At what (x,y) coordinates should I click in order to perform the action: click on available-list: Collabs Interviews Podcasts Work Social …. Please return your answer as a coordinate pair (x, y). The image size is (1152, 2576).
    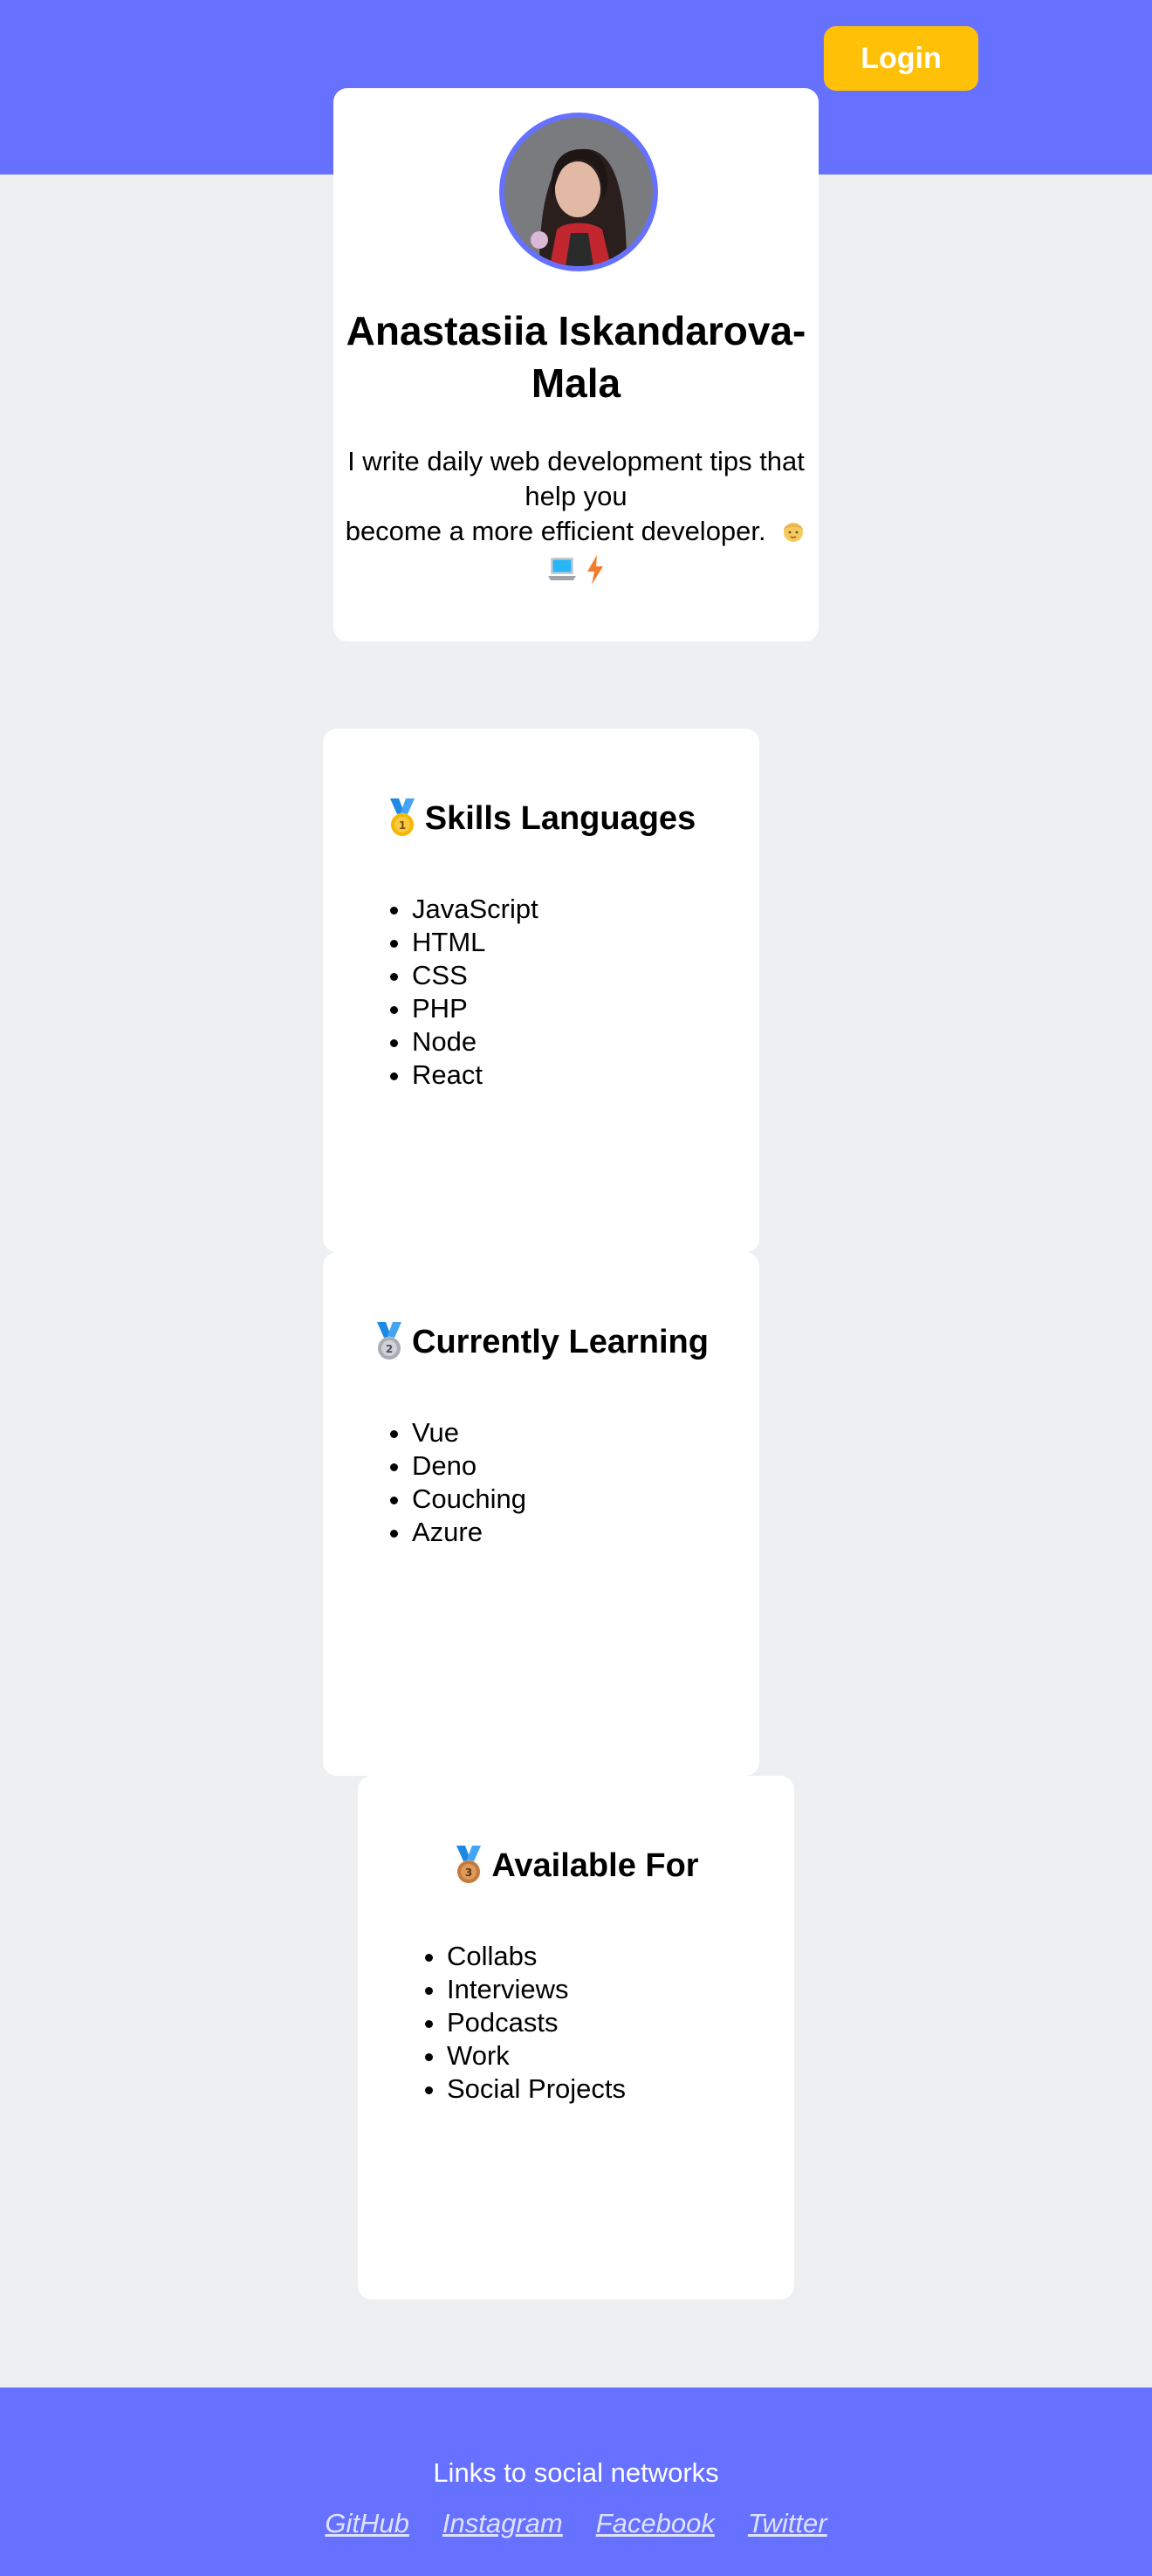
    Looking at the image, I should click on (518, 2023).